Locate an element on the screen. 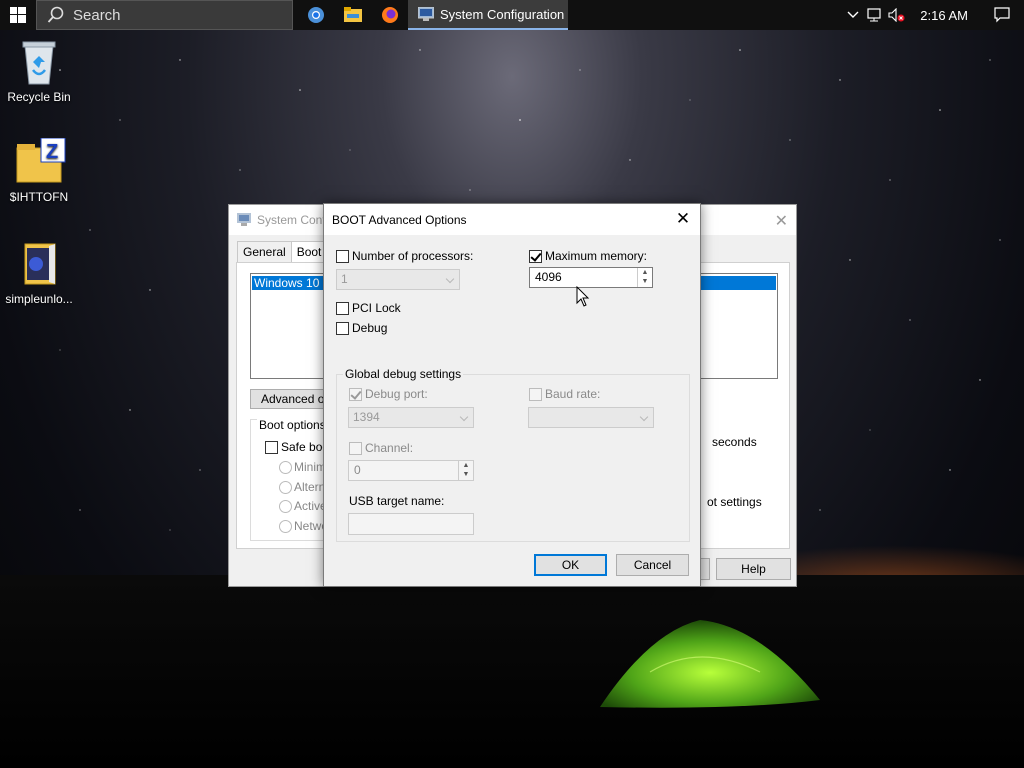 The width and height of the screenshot is (1024, 768). number-of-processors-dropdown: 1 is located at coordinates (398, 279).